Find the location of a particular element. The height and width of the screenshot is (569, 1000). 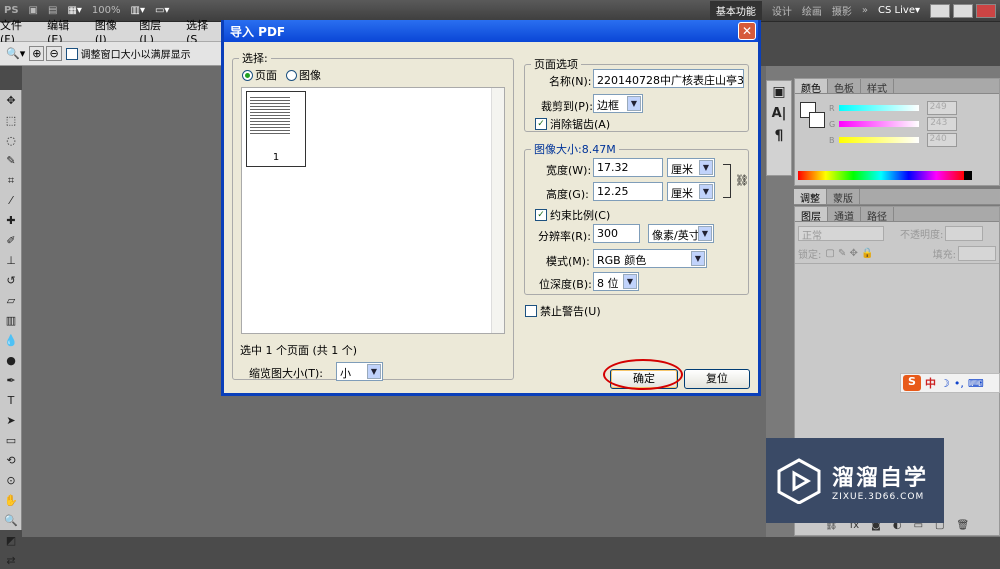

crop-tool-icon: ⌗ is located at coordinates (11, 181).